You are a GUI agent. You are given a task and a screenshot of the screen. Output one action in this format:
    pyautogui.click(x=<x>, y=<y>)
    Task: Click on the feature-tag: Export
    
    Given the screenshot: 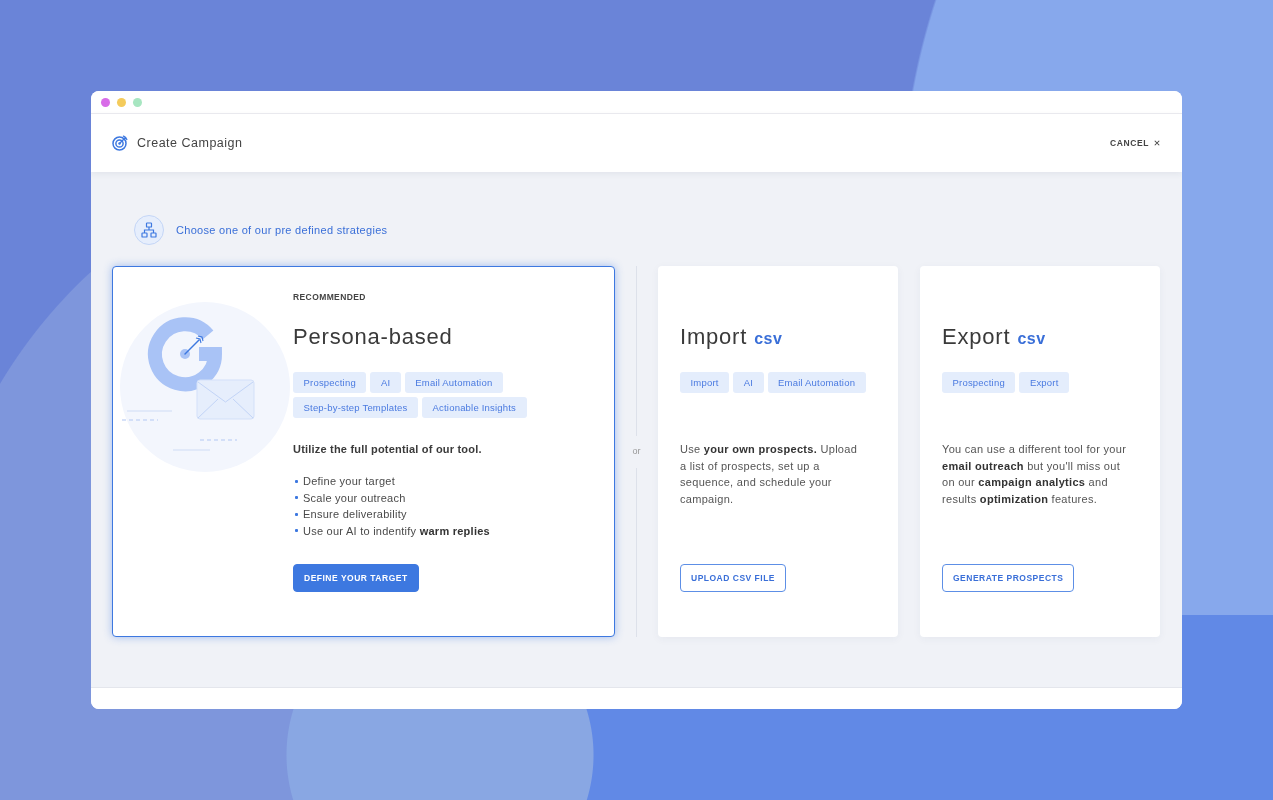 What is the action you would take?
    pyautogui.click(x=1044, y=382)
    